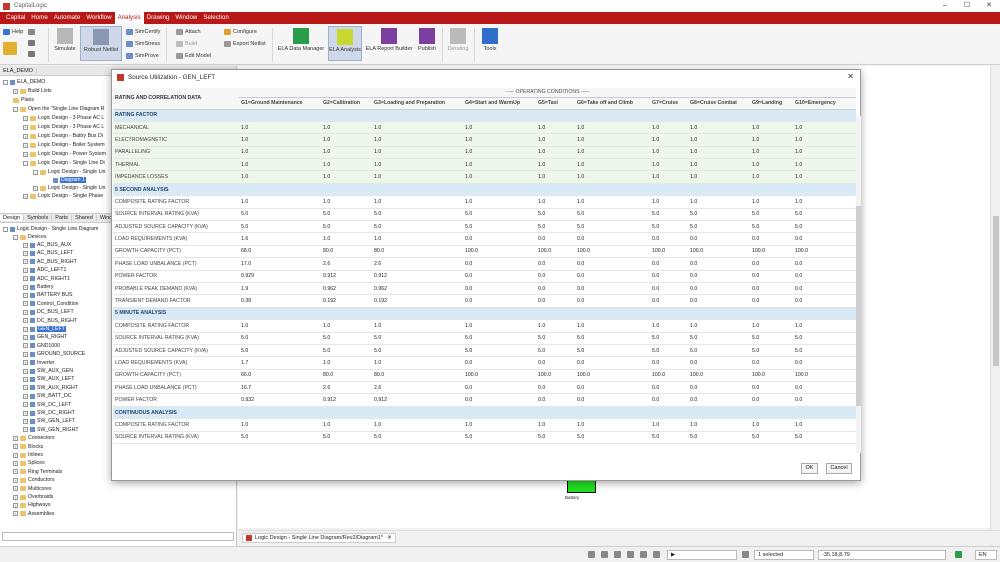 This screenshot has height=562, width=1000. I want to click on table-cell: 0.932, so click(280, 400).